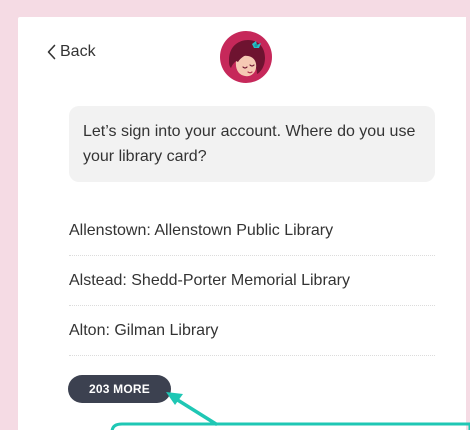  Describe the element at coordinates (51, 52) in the screenshot. I see `chevron-left-icon` at that location.